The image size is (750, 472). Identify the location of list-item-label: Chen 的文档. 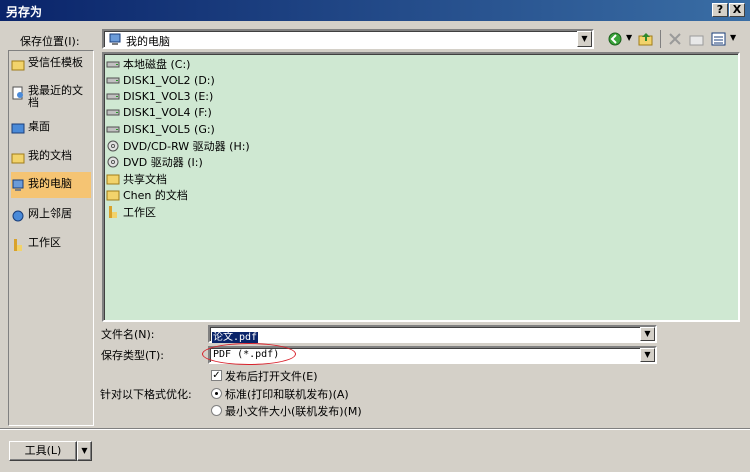
(155, 195).